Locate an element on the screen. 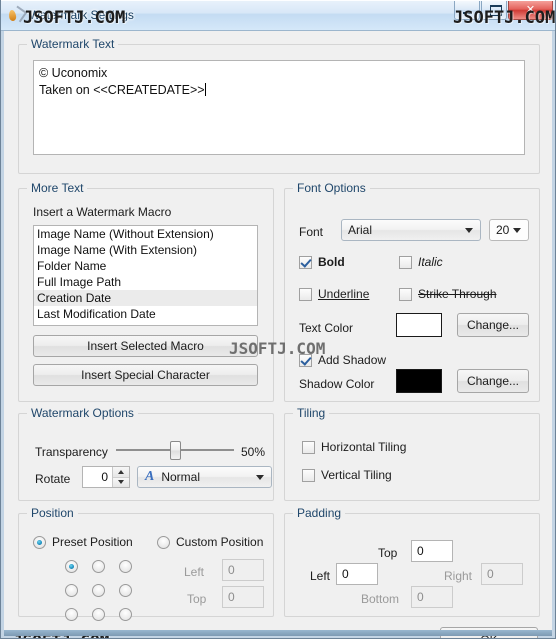 This screenshot has width=556, height=639. insert-selected-macro-button: Insert Selected Macro is located at coordinates (145, 346).